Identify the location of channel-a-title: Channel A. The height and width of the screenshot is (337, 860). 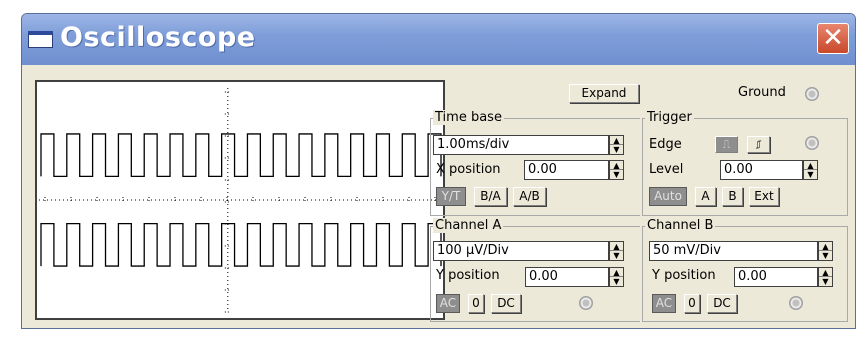
(468, 225).